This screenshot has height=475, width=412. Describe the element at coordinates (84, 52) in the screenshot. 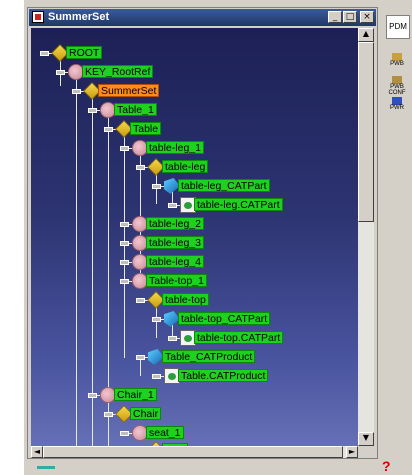

I see `tree-node-label: ROOT` at that location.